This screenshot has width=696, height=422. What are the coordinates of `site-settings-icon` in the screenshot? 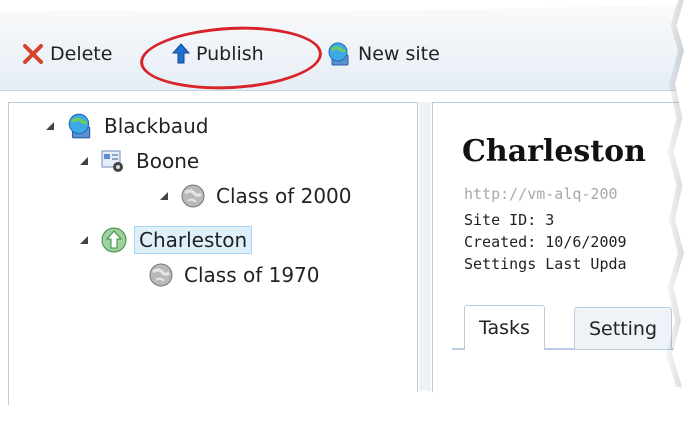 It's located at (113, 161).